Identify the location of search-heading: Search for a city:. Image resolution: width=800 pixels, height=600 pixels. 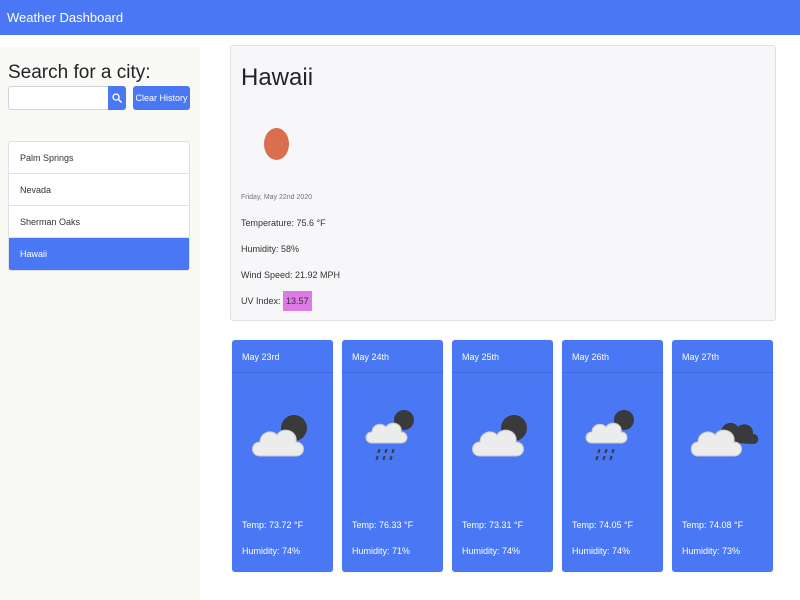
(79, 72).